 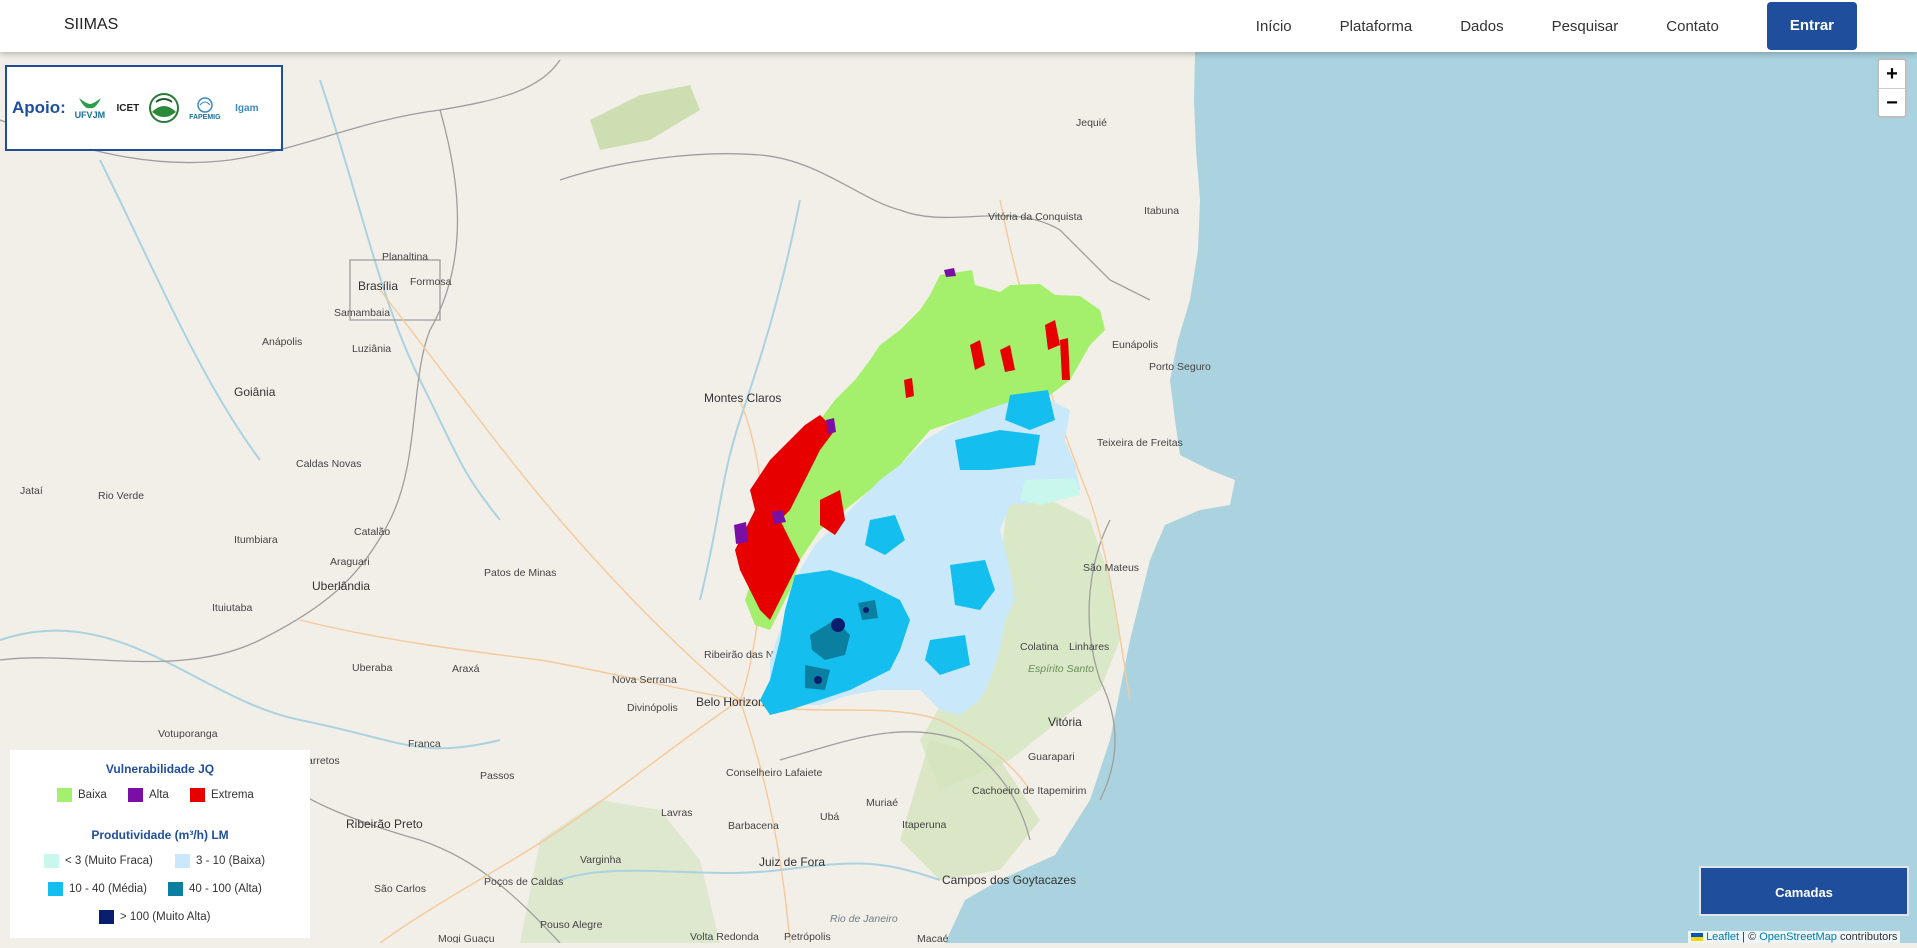 What do you see at coordinates (341, 586) in the screenshot?
I see `city-label: Uberlândia` at bounding box center [341, 586].